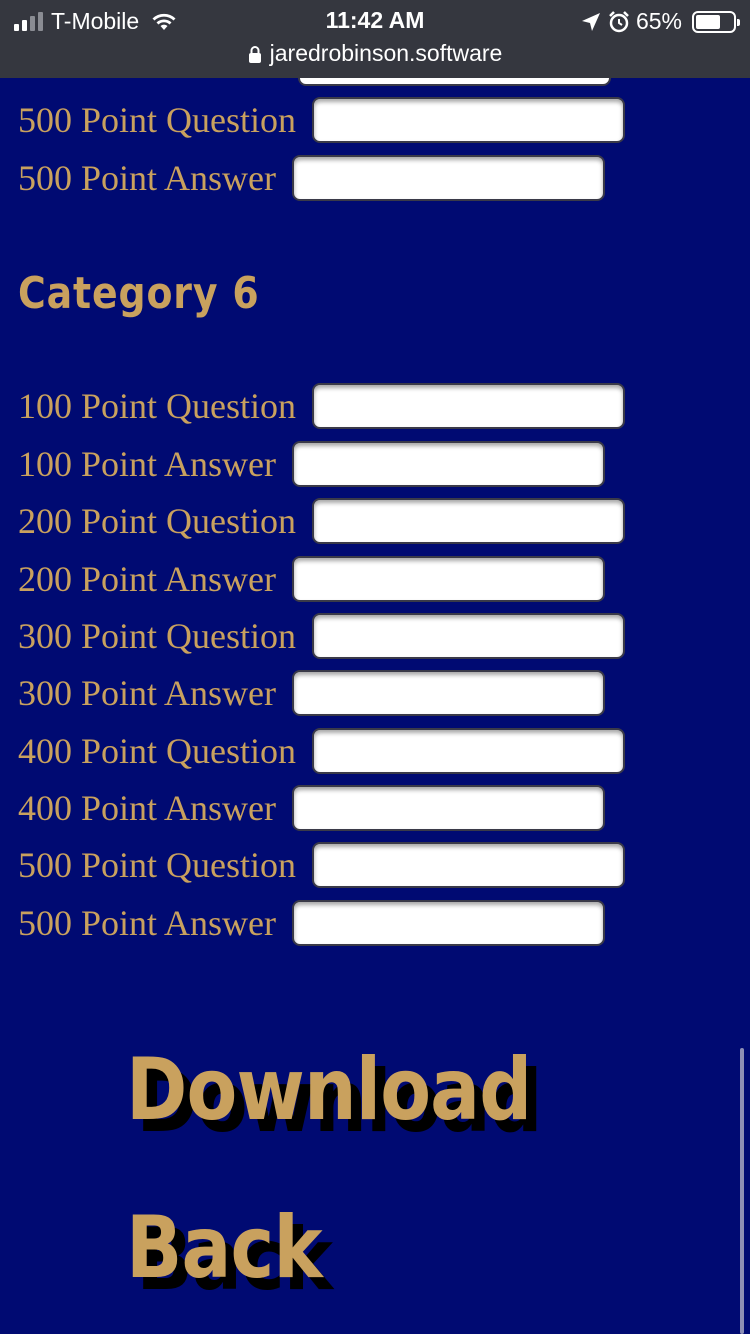  I want to click on category5-q500-input, so click(469, 120).